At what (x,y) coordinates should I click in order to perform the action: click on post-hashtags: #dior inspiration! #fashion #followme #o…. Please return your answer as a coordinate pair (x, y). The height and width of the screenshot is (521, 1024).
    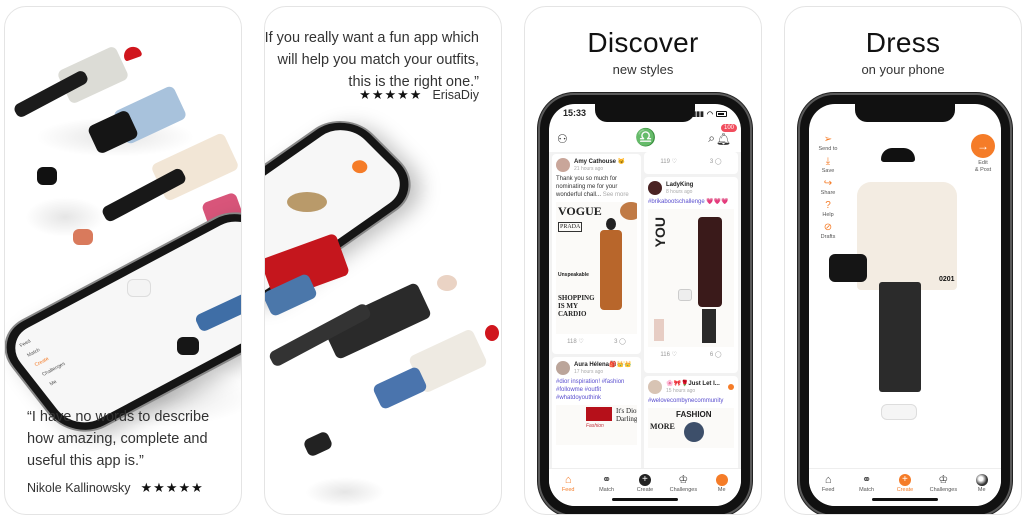
    Looking at the image, I should click on (596, 390).